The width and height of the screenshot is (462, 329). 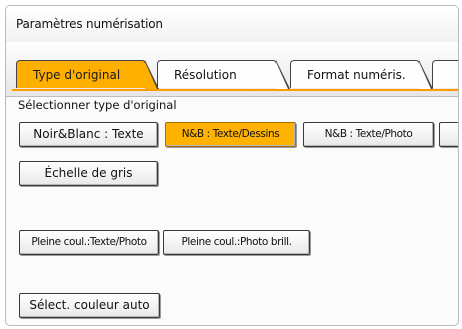 I want to click on select-original-type-label: Sélectionner type d'original, so click(x=97, y=105).